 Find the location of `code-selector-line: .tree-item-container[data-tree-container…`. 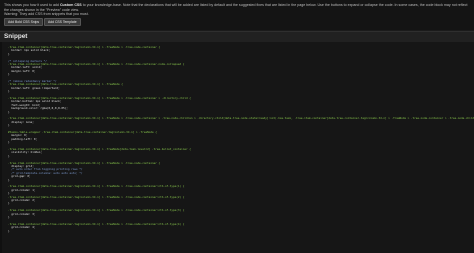

code-selector-line: .tree-item-container[data-tree-container… is located at coordinates (241, 118).